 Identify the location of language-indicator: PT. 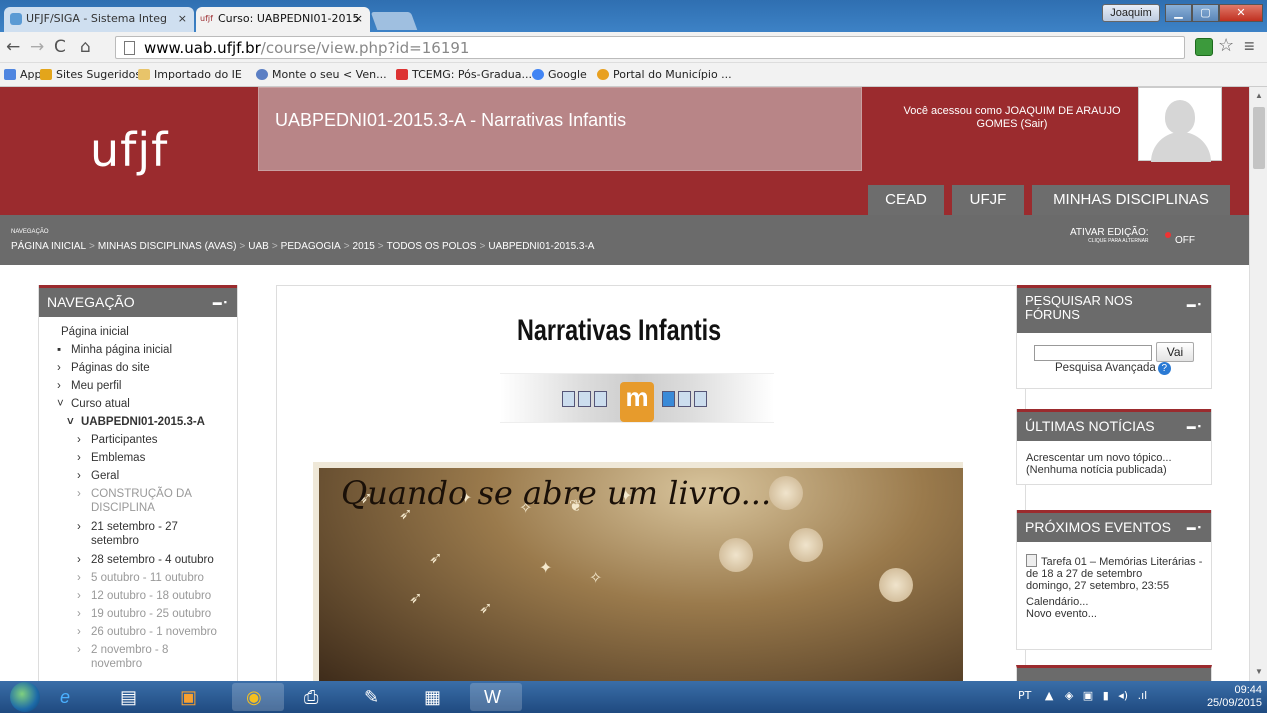
(1024, 695).